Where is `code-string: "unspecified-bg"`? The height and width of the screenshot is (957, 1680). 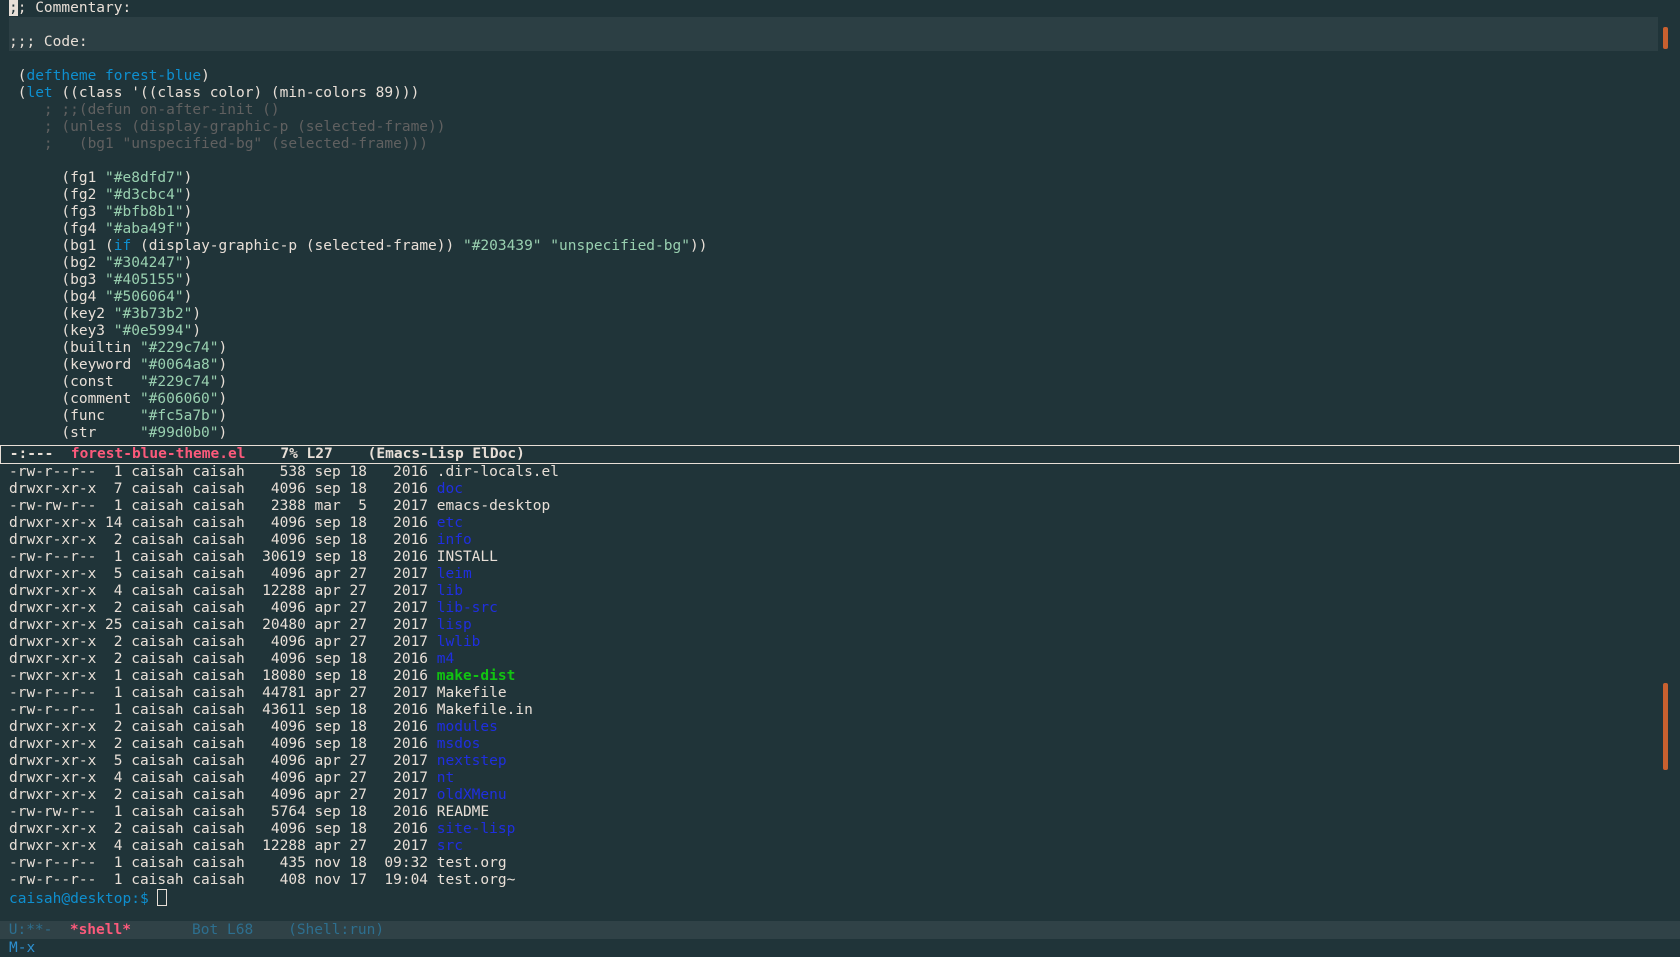
code-string: "unspecified-bg" is located at coordinates (620, 246).